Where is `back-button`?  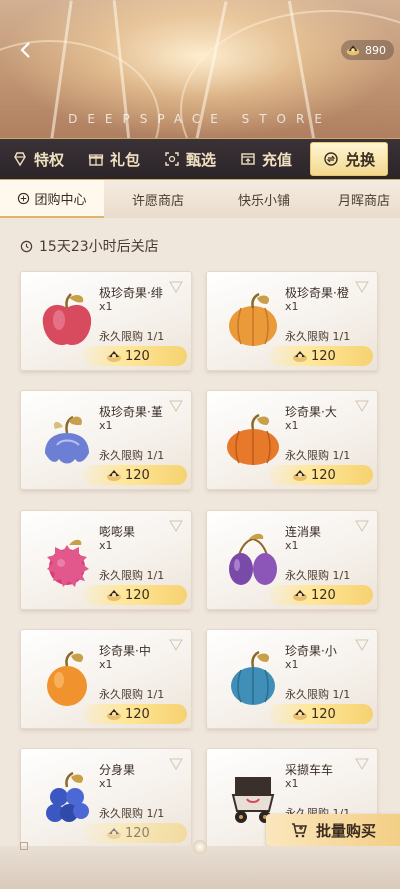 back-button is located at coordinates (26, 50).